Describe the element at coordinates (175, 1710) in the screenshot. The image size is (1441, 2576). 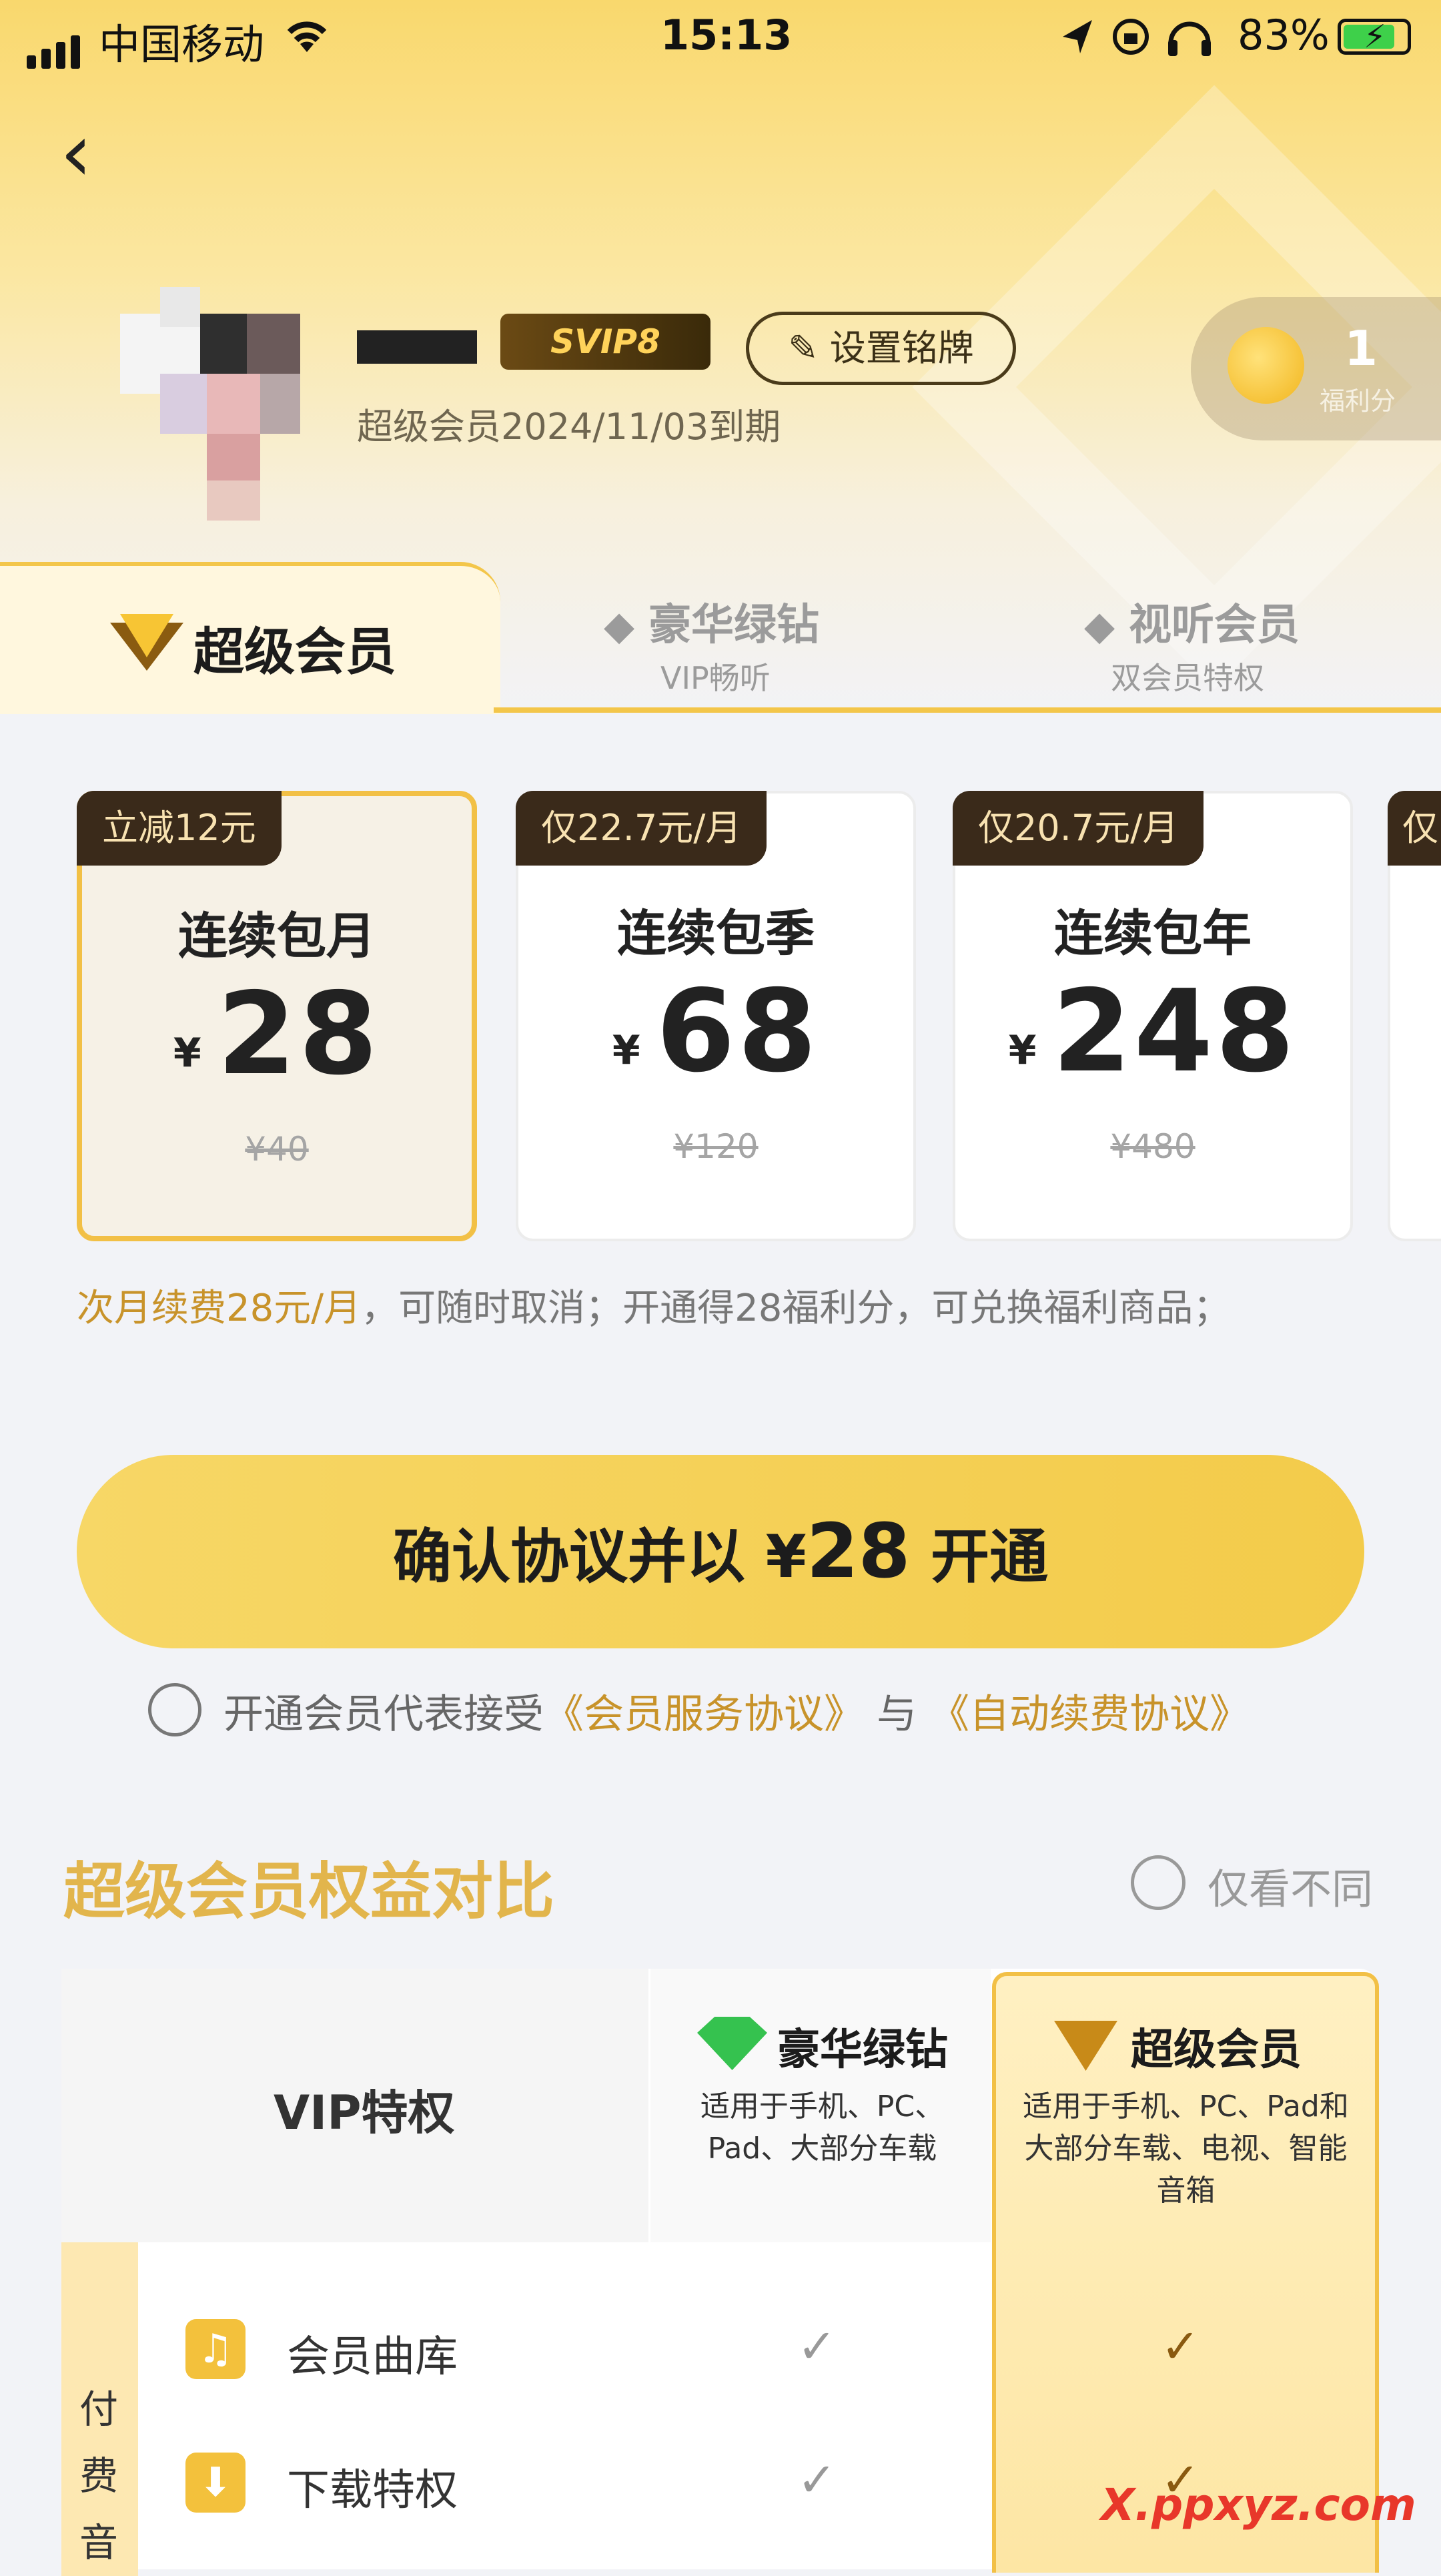
I see `agreement-checkbox` at that location.